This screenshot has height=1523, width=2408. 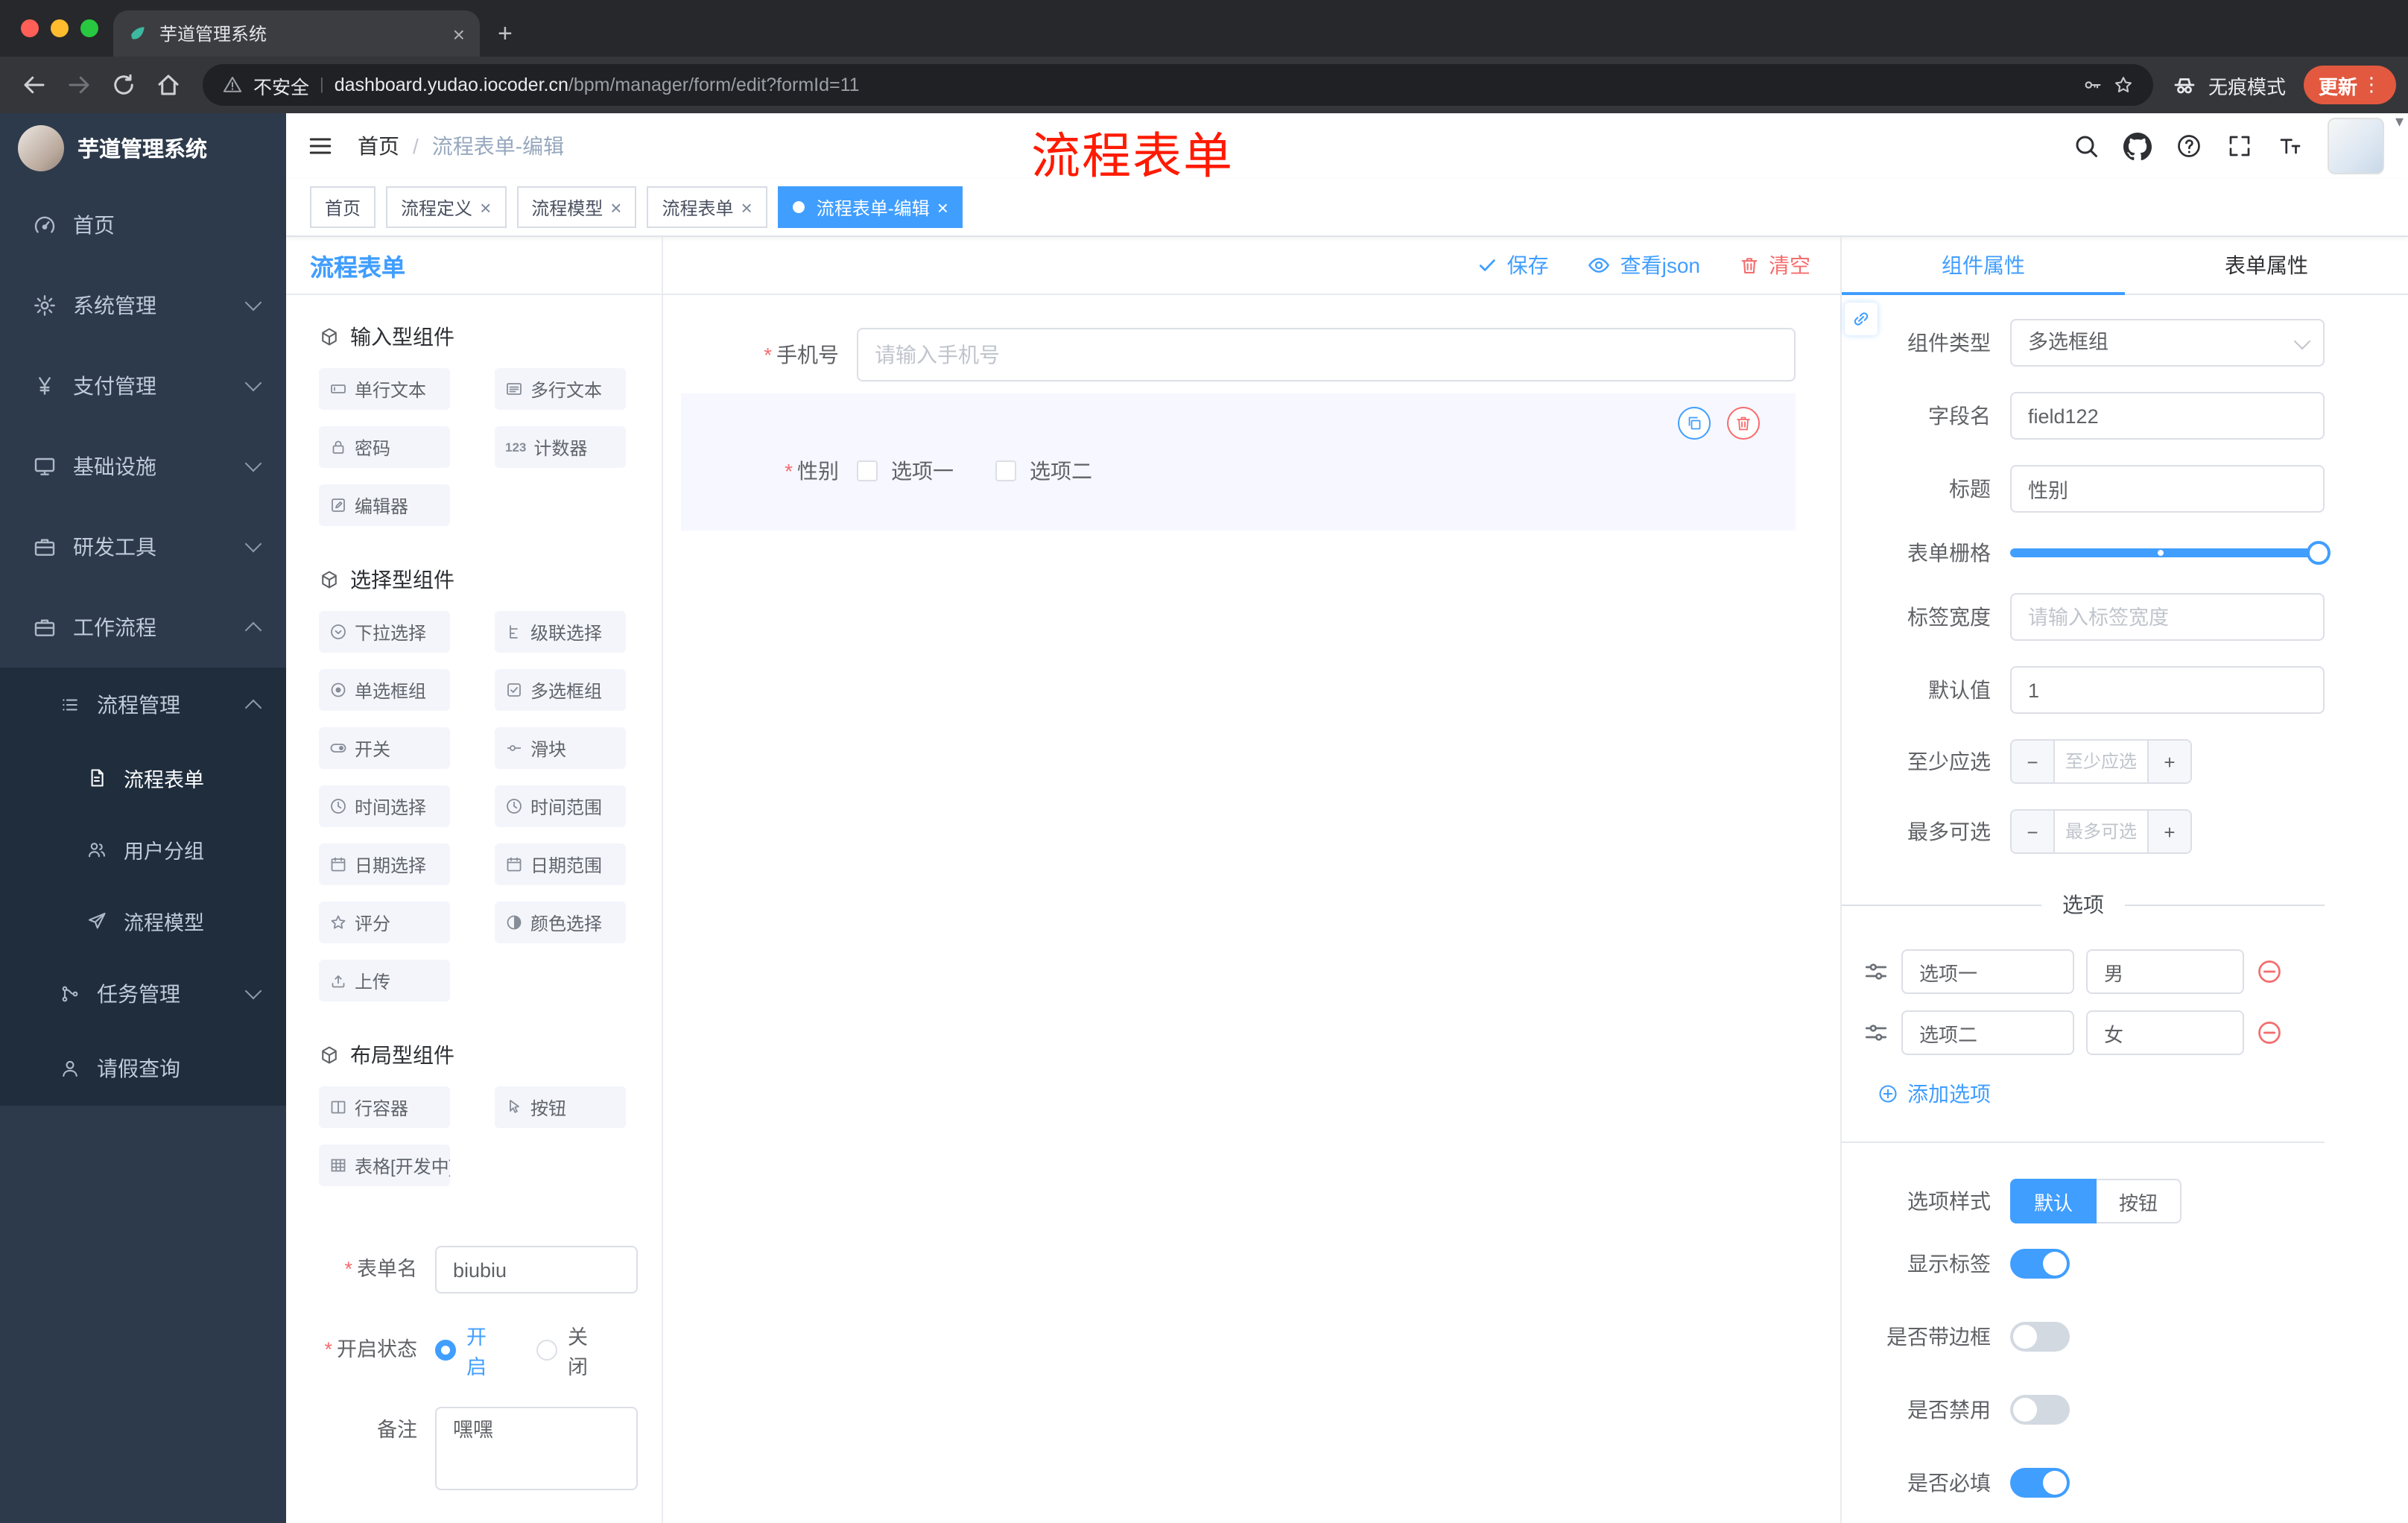 I want to click on sidebar-item-workflow: 工作流程, so click(x=143, y=627).